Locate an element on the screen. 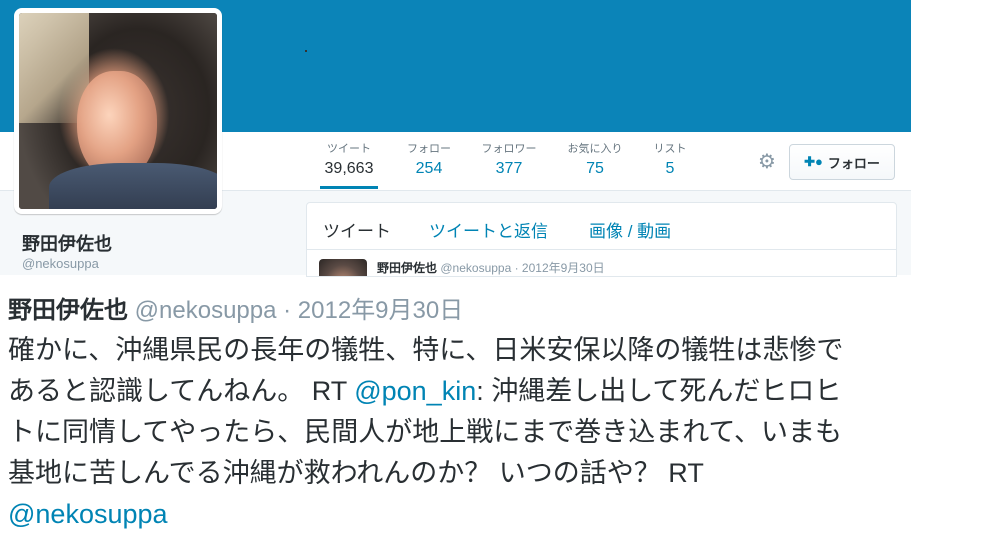  tweet-line-2: あると認識してんねん。 RT @pon_kin: 沖縄差し出して死んだヒロヒ is located at coordinates (506, 391).